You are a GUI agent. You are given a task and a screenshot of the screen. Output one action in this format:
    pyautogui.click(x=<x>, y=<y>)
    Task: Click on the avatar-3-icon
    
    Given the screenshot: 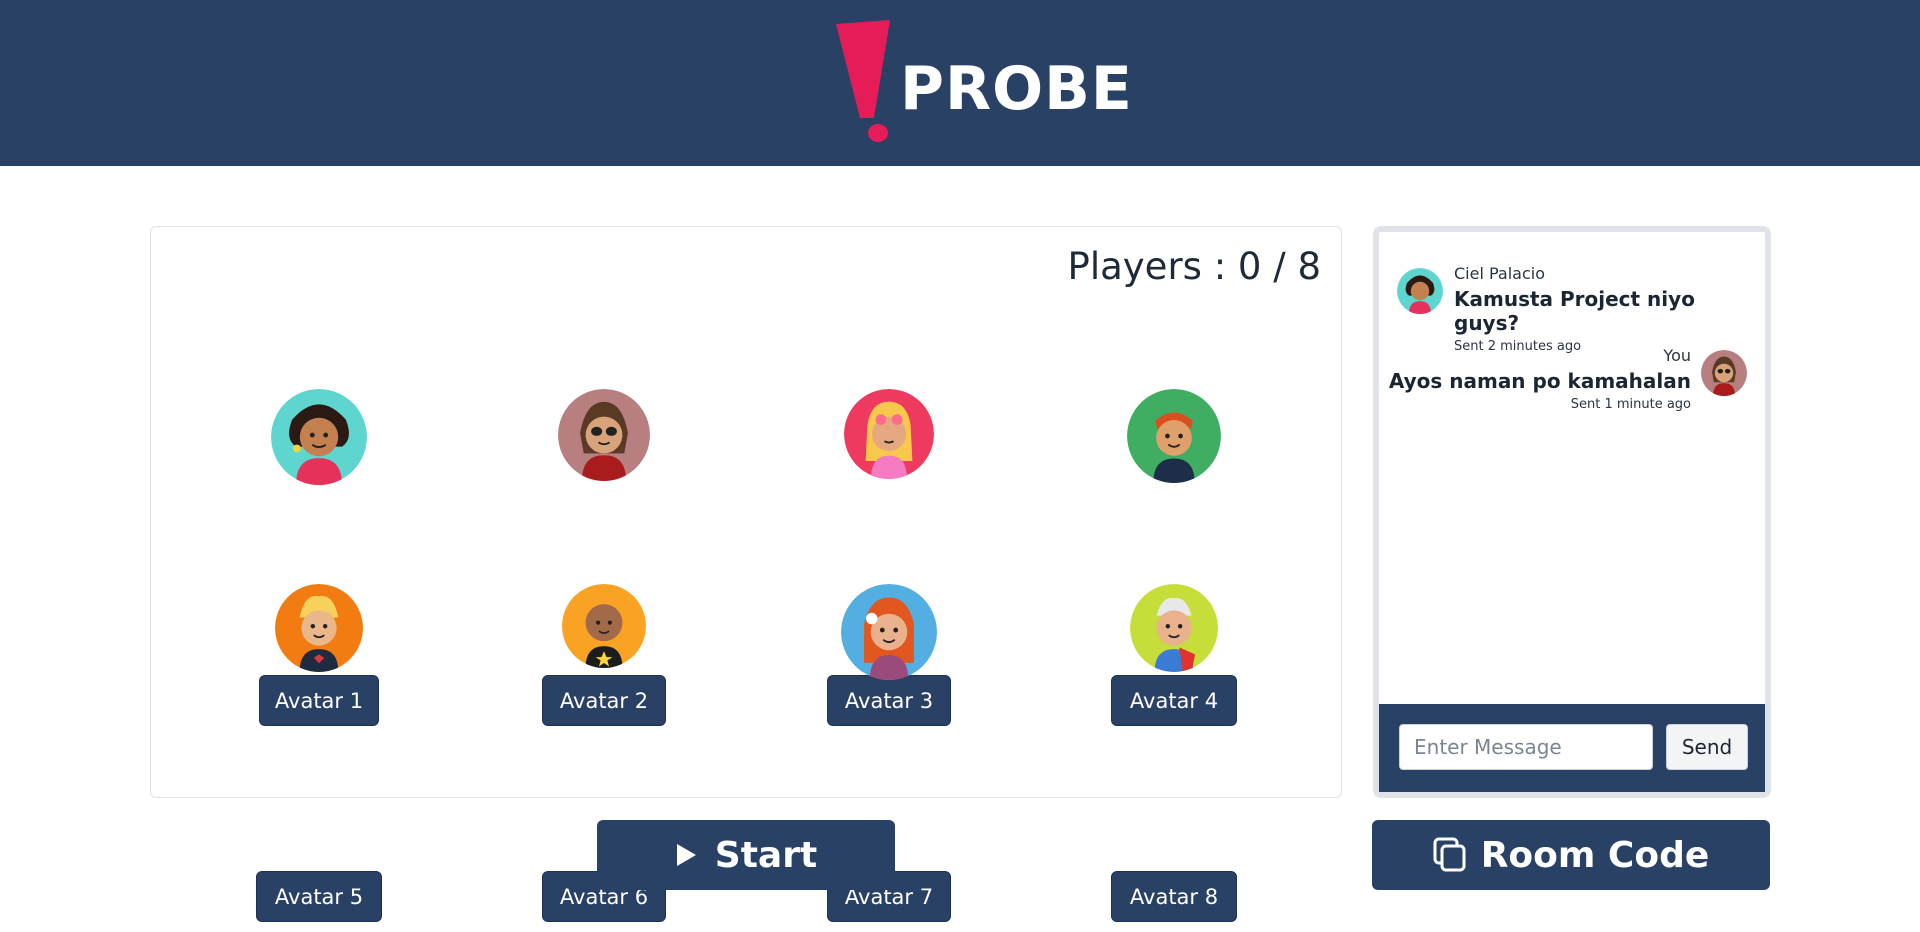 What is the action you would take?
    pyautogui.click(x=889, y=434)
    